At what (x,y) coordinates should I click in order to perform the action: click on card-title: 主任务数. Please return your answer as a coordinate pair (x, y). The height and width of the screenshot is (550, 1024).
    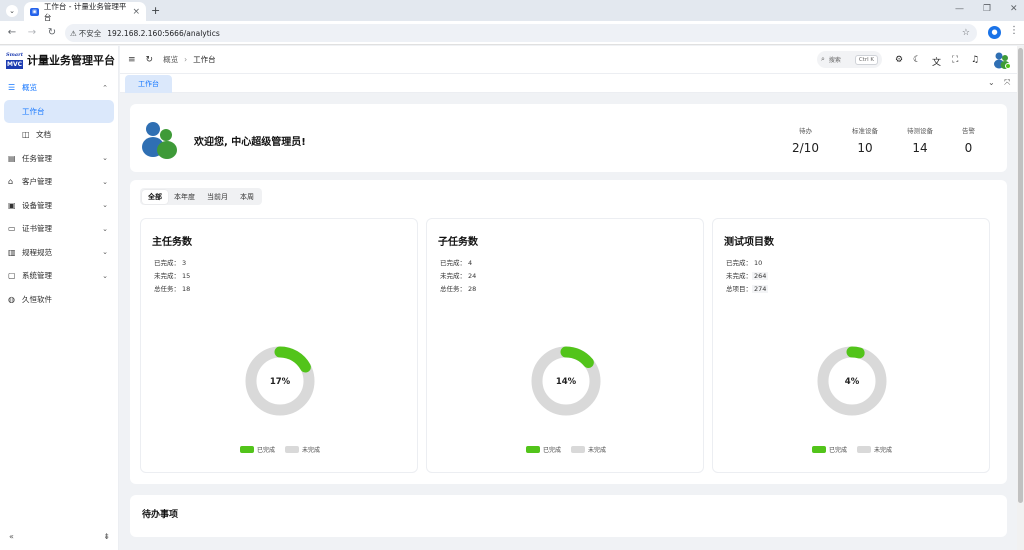
    Looking at the image, I should click on (172, 242).